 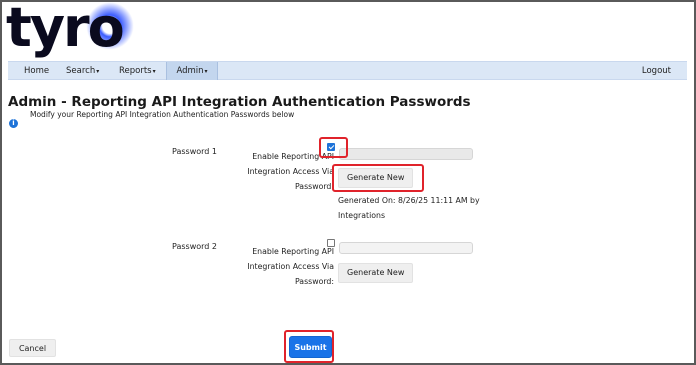 I want to click on tyro-logo: tyro, so click(x=76, y=30).